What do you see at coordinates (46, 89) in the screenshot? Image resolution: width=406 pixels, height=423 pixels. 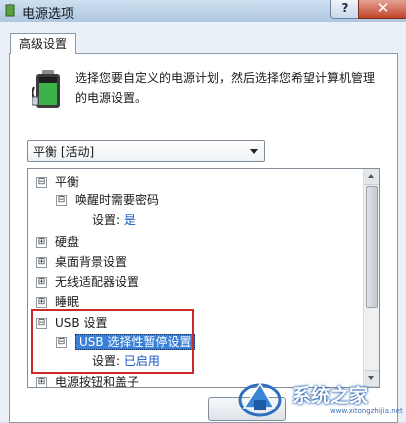 I see `battery-power-icon` at bounding box center [46, 89].